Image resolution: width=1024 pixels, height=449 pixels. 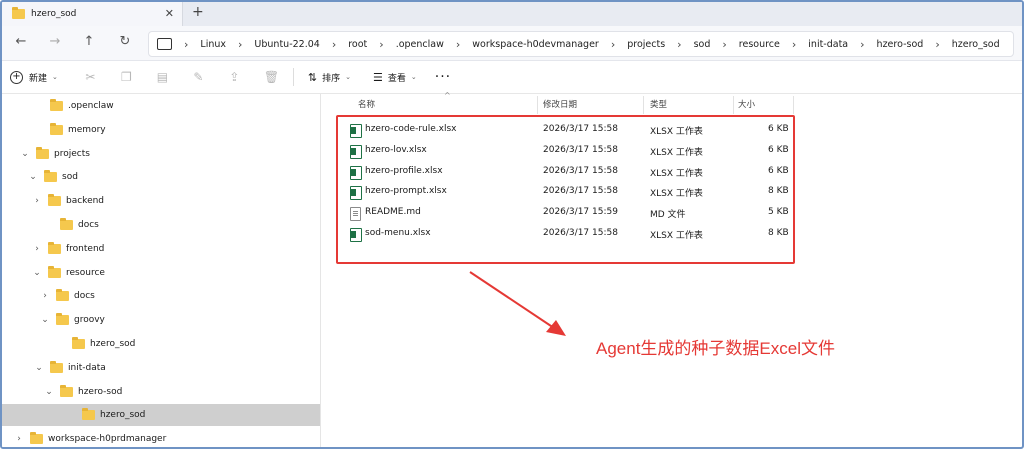 What do you see at coordinates (54, 14) in the screenshot?
I see `tab-title: hzero_sod` at bounding box center [54, 14].